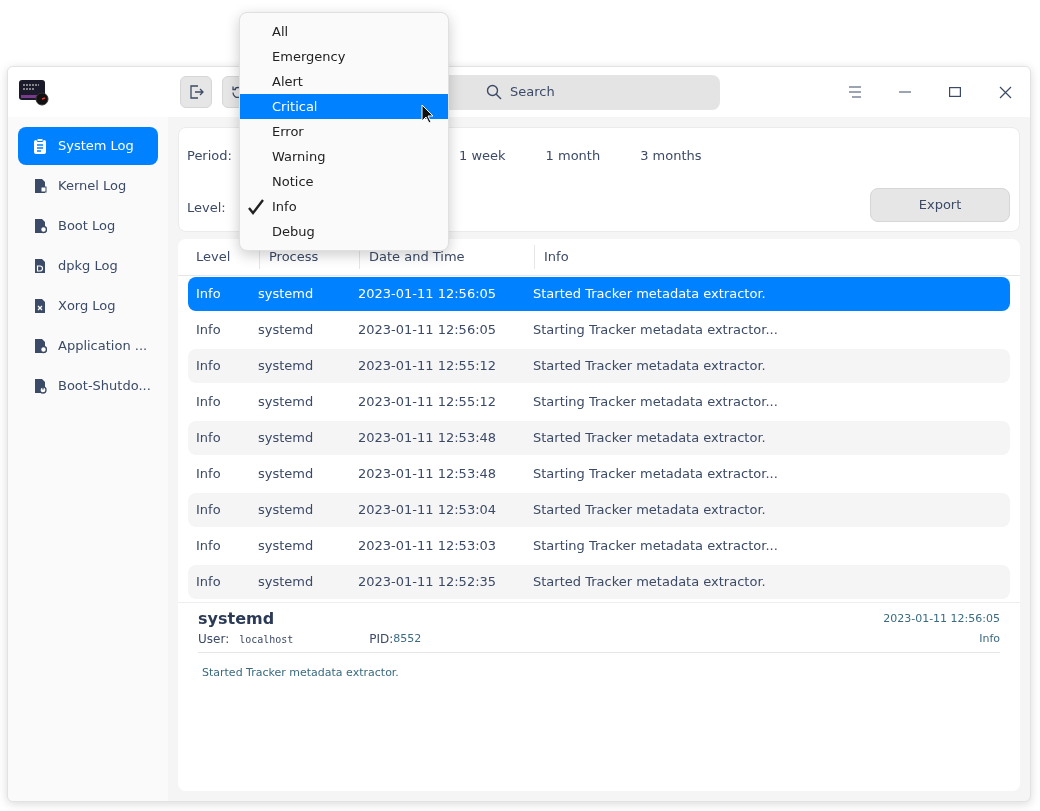 The height and width of the screenshot is (811, 1040). What do you see at coordinates (381, 639) in the screenshot?
I see `pid-label: PID:` at bounding box center [381, 639].